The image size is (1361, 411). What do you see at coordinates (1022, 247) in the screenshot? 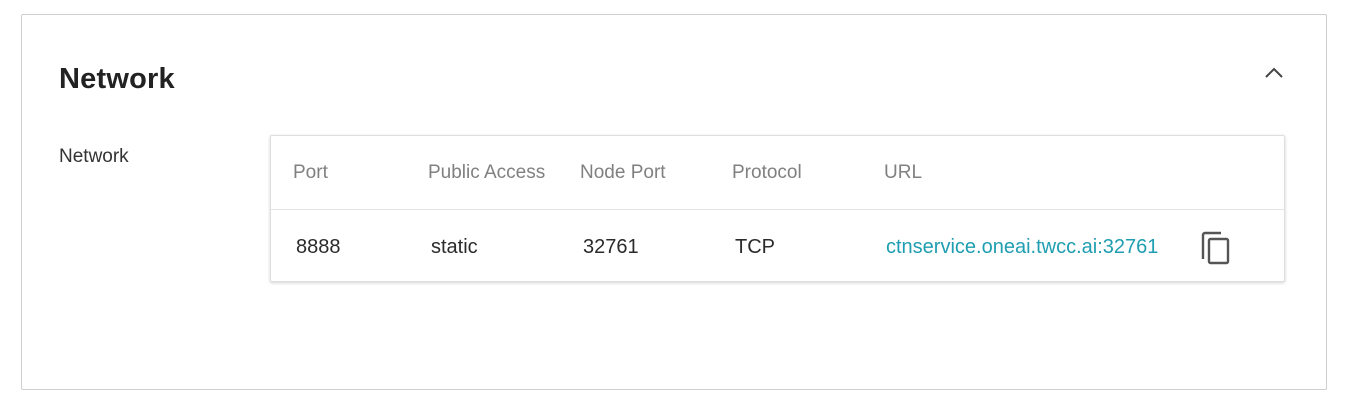
I see `url-link: ctnservice.oneai.twcc.ai:32761` at bounding box center [1022, 247].